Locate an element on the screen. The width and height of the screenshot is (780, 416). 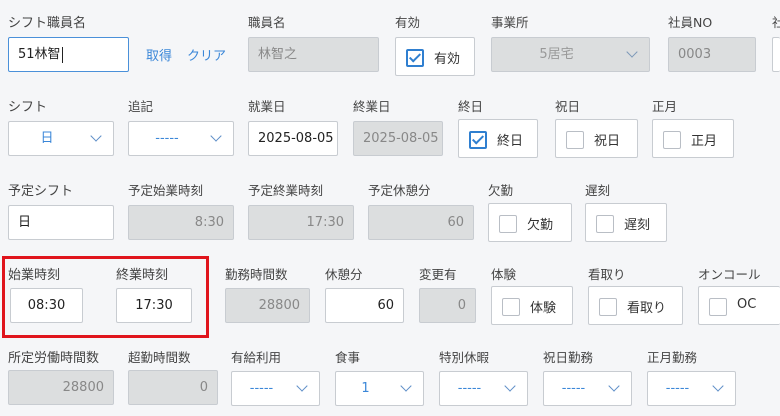
work-end-date-label: 終業日 is located at coordinates (372, 106).